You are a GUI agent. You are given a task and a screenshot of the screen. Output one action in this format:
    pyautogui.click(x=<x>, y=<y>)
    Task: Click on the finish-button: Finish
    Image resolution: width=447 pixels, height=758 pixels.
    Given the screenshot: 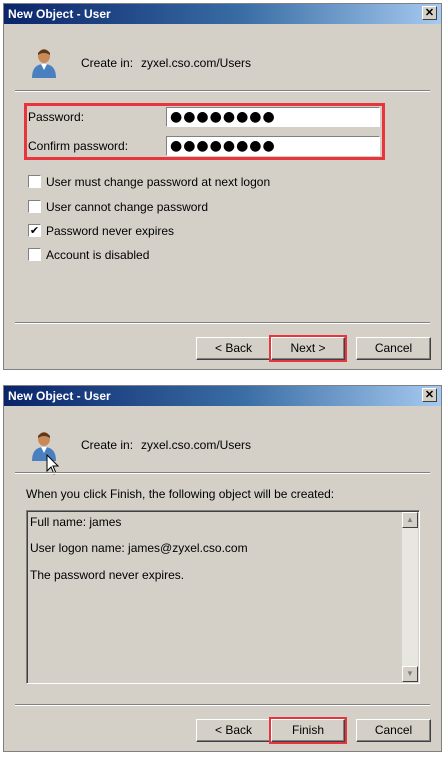 What is the action you would take?
    pyautogui.click(x=308, y=730)
    